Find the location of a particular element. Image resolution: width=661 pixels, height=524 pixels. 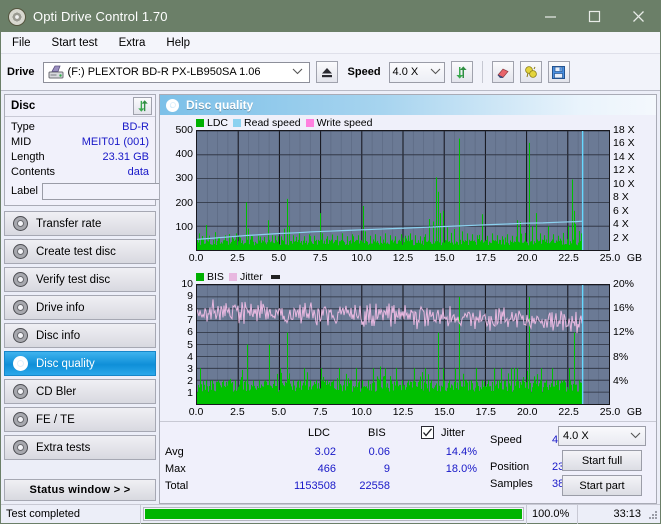

x-tick-label: 2.5 is located at coordinates (237, 412).